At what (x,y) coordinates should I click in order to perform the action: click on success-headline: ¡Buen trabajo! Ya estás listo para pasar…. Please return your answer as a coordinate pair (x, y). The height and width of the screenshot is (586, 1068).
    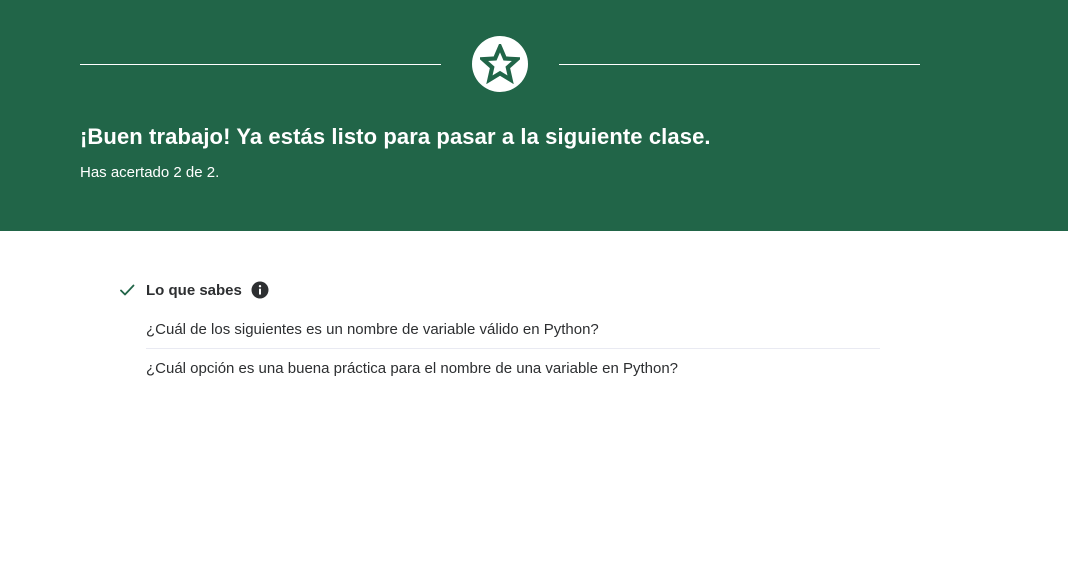
    Looking at the image, I should click on (395, 136).